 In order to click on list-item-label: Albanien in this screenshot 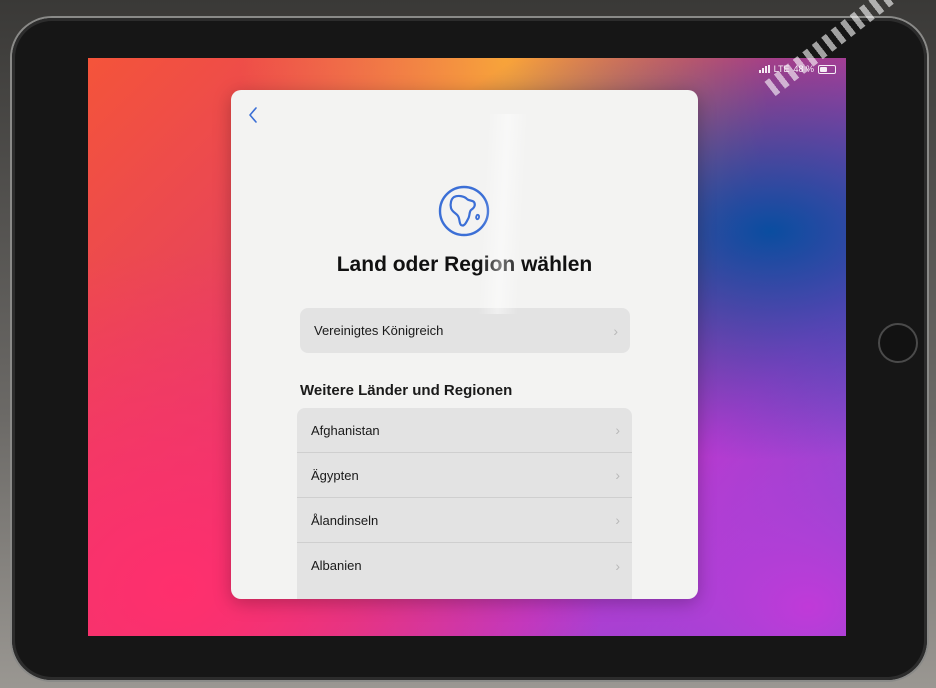, I will do `click(336, 565)`.